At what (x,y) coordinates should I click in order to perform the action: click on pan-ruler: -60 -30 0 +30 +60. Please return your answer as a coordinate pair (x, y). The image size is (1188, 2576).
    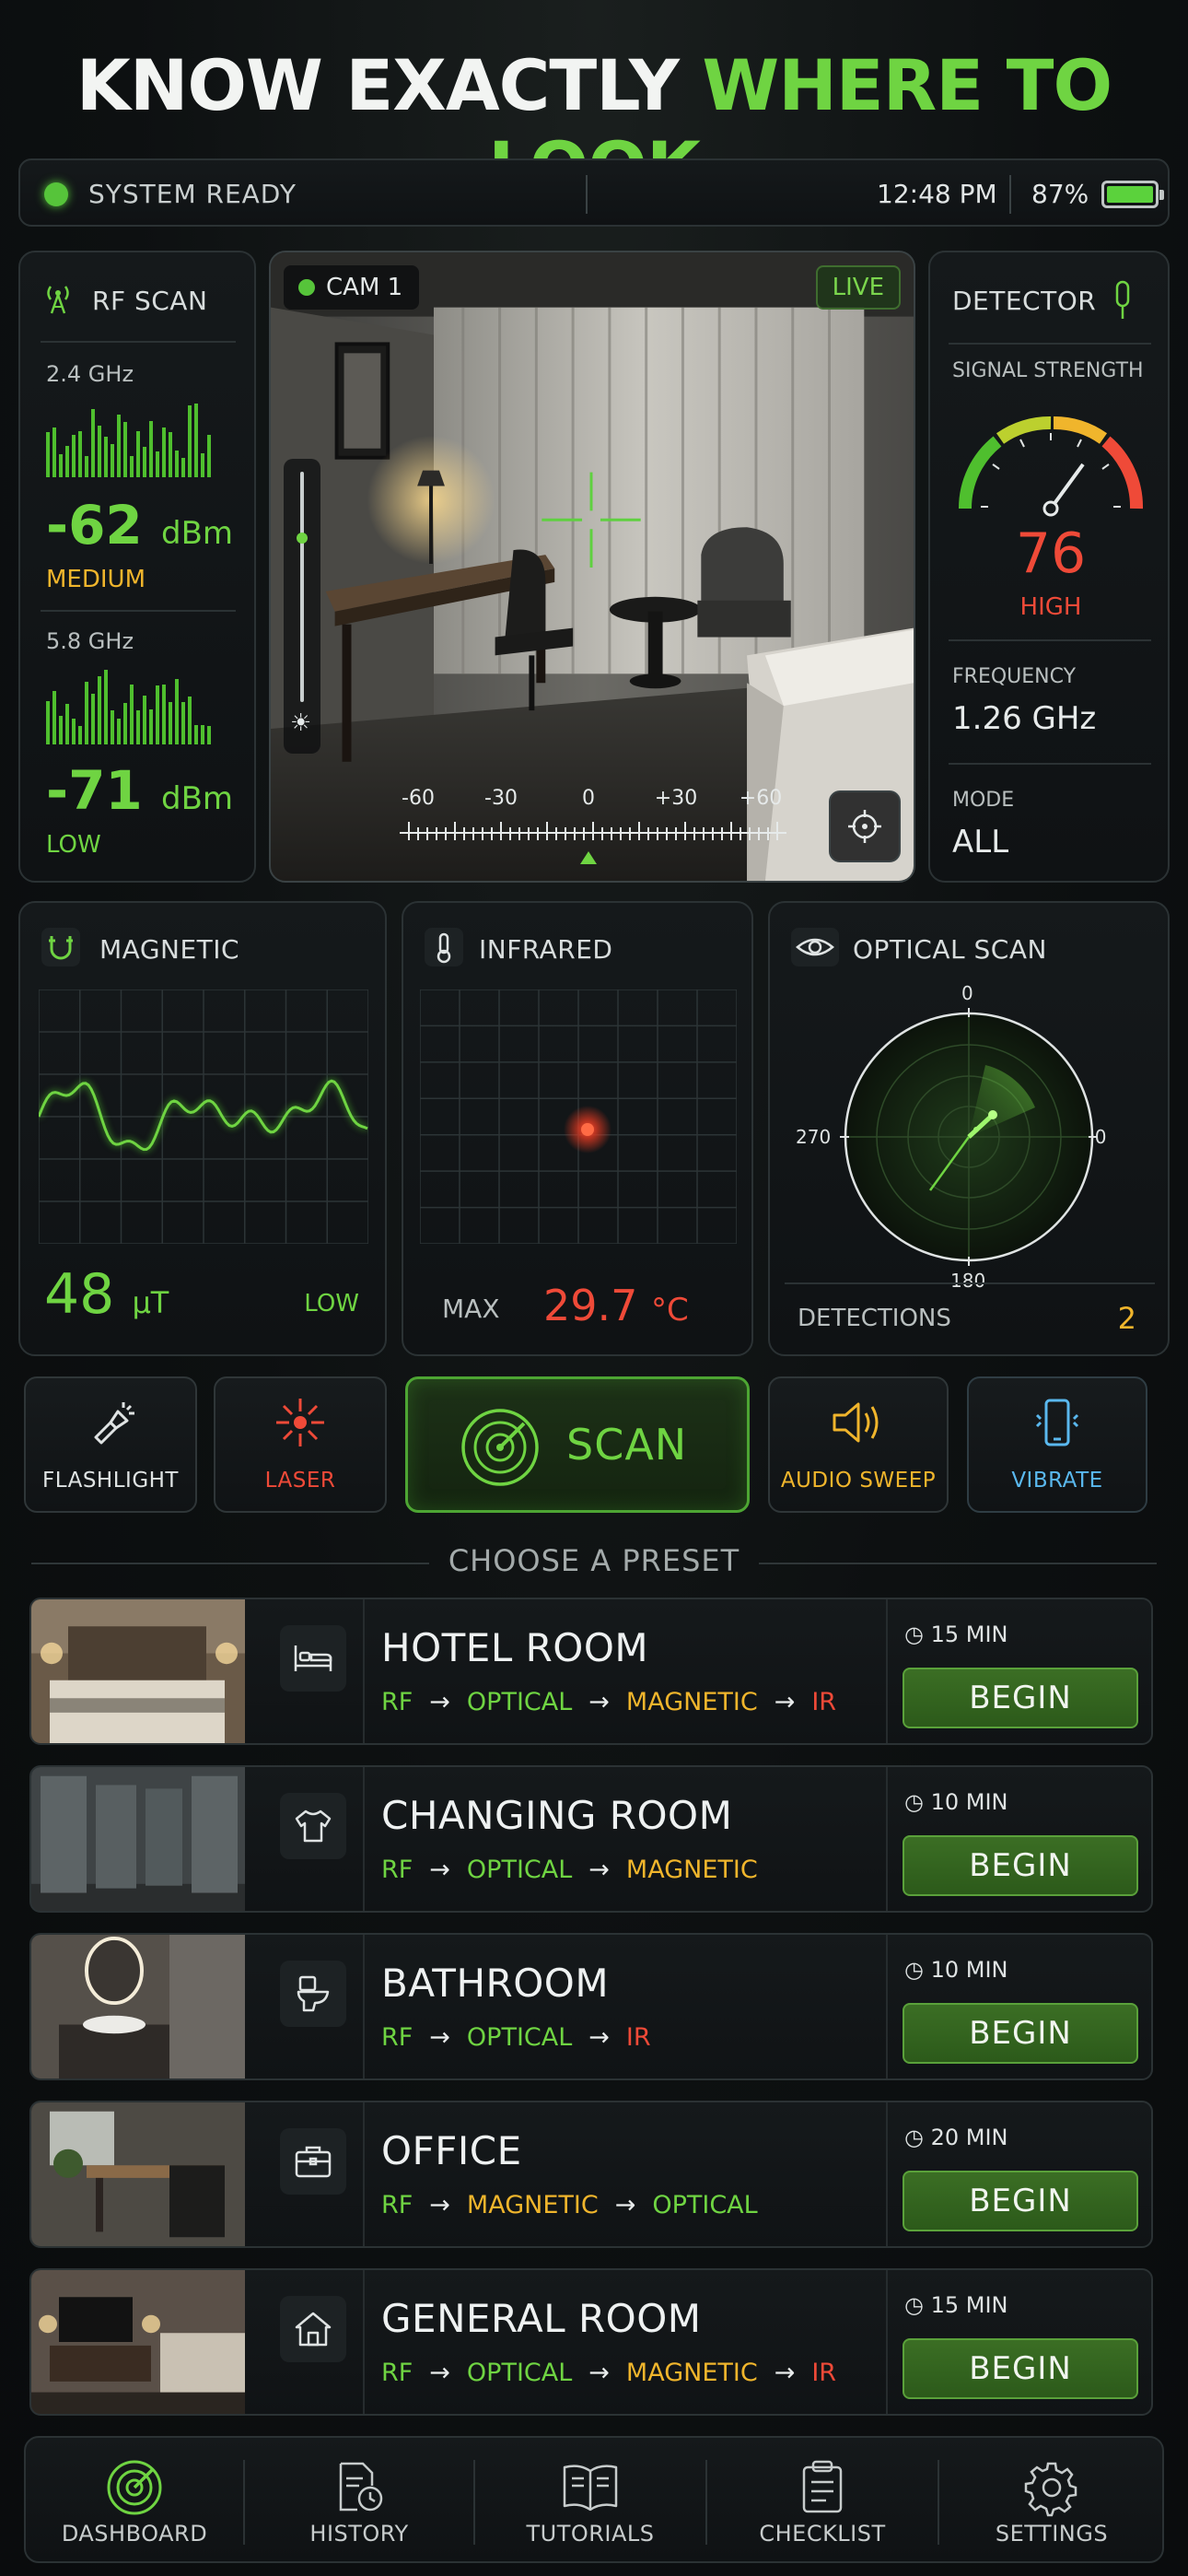
    Looking at the image, I should click on (593, 828).